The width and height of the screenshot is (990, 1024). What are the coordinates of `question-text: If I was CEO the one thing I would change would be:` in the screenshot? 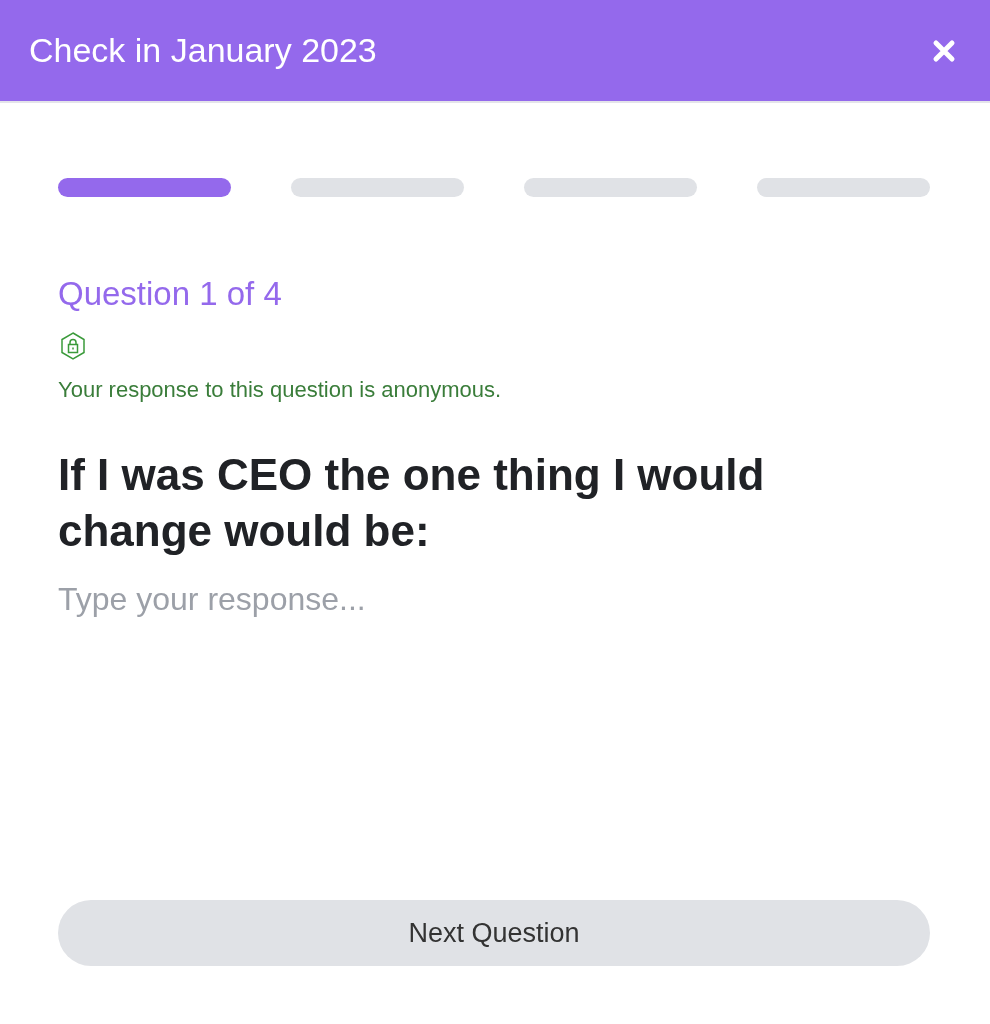 It's located at (412, 503).